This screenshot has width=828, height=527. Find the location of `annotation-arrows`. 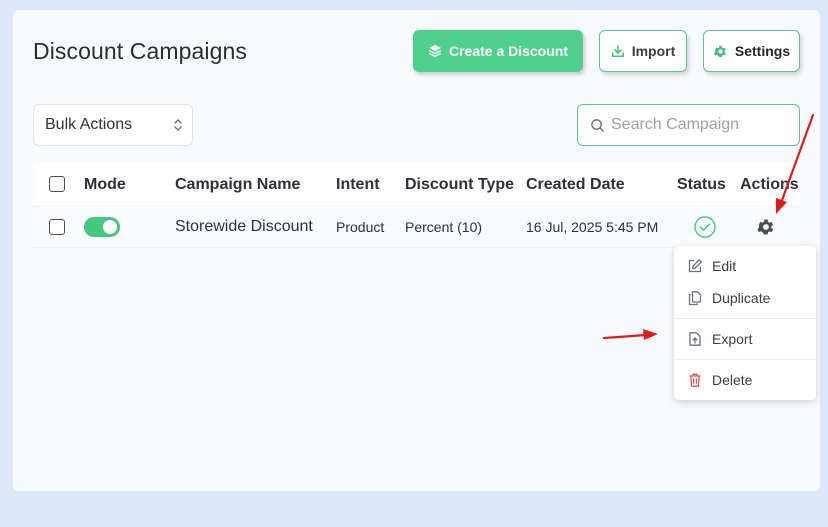

annotation-arrows is located at coordinates (708, 226).